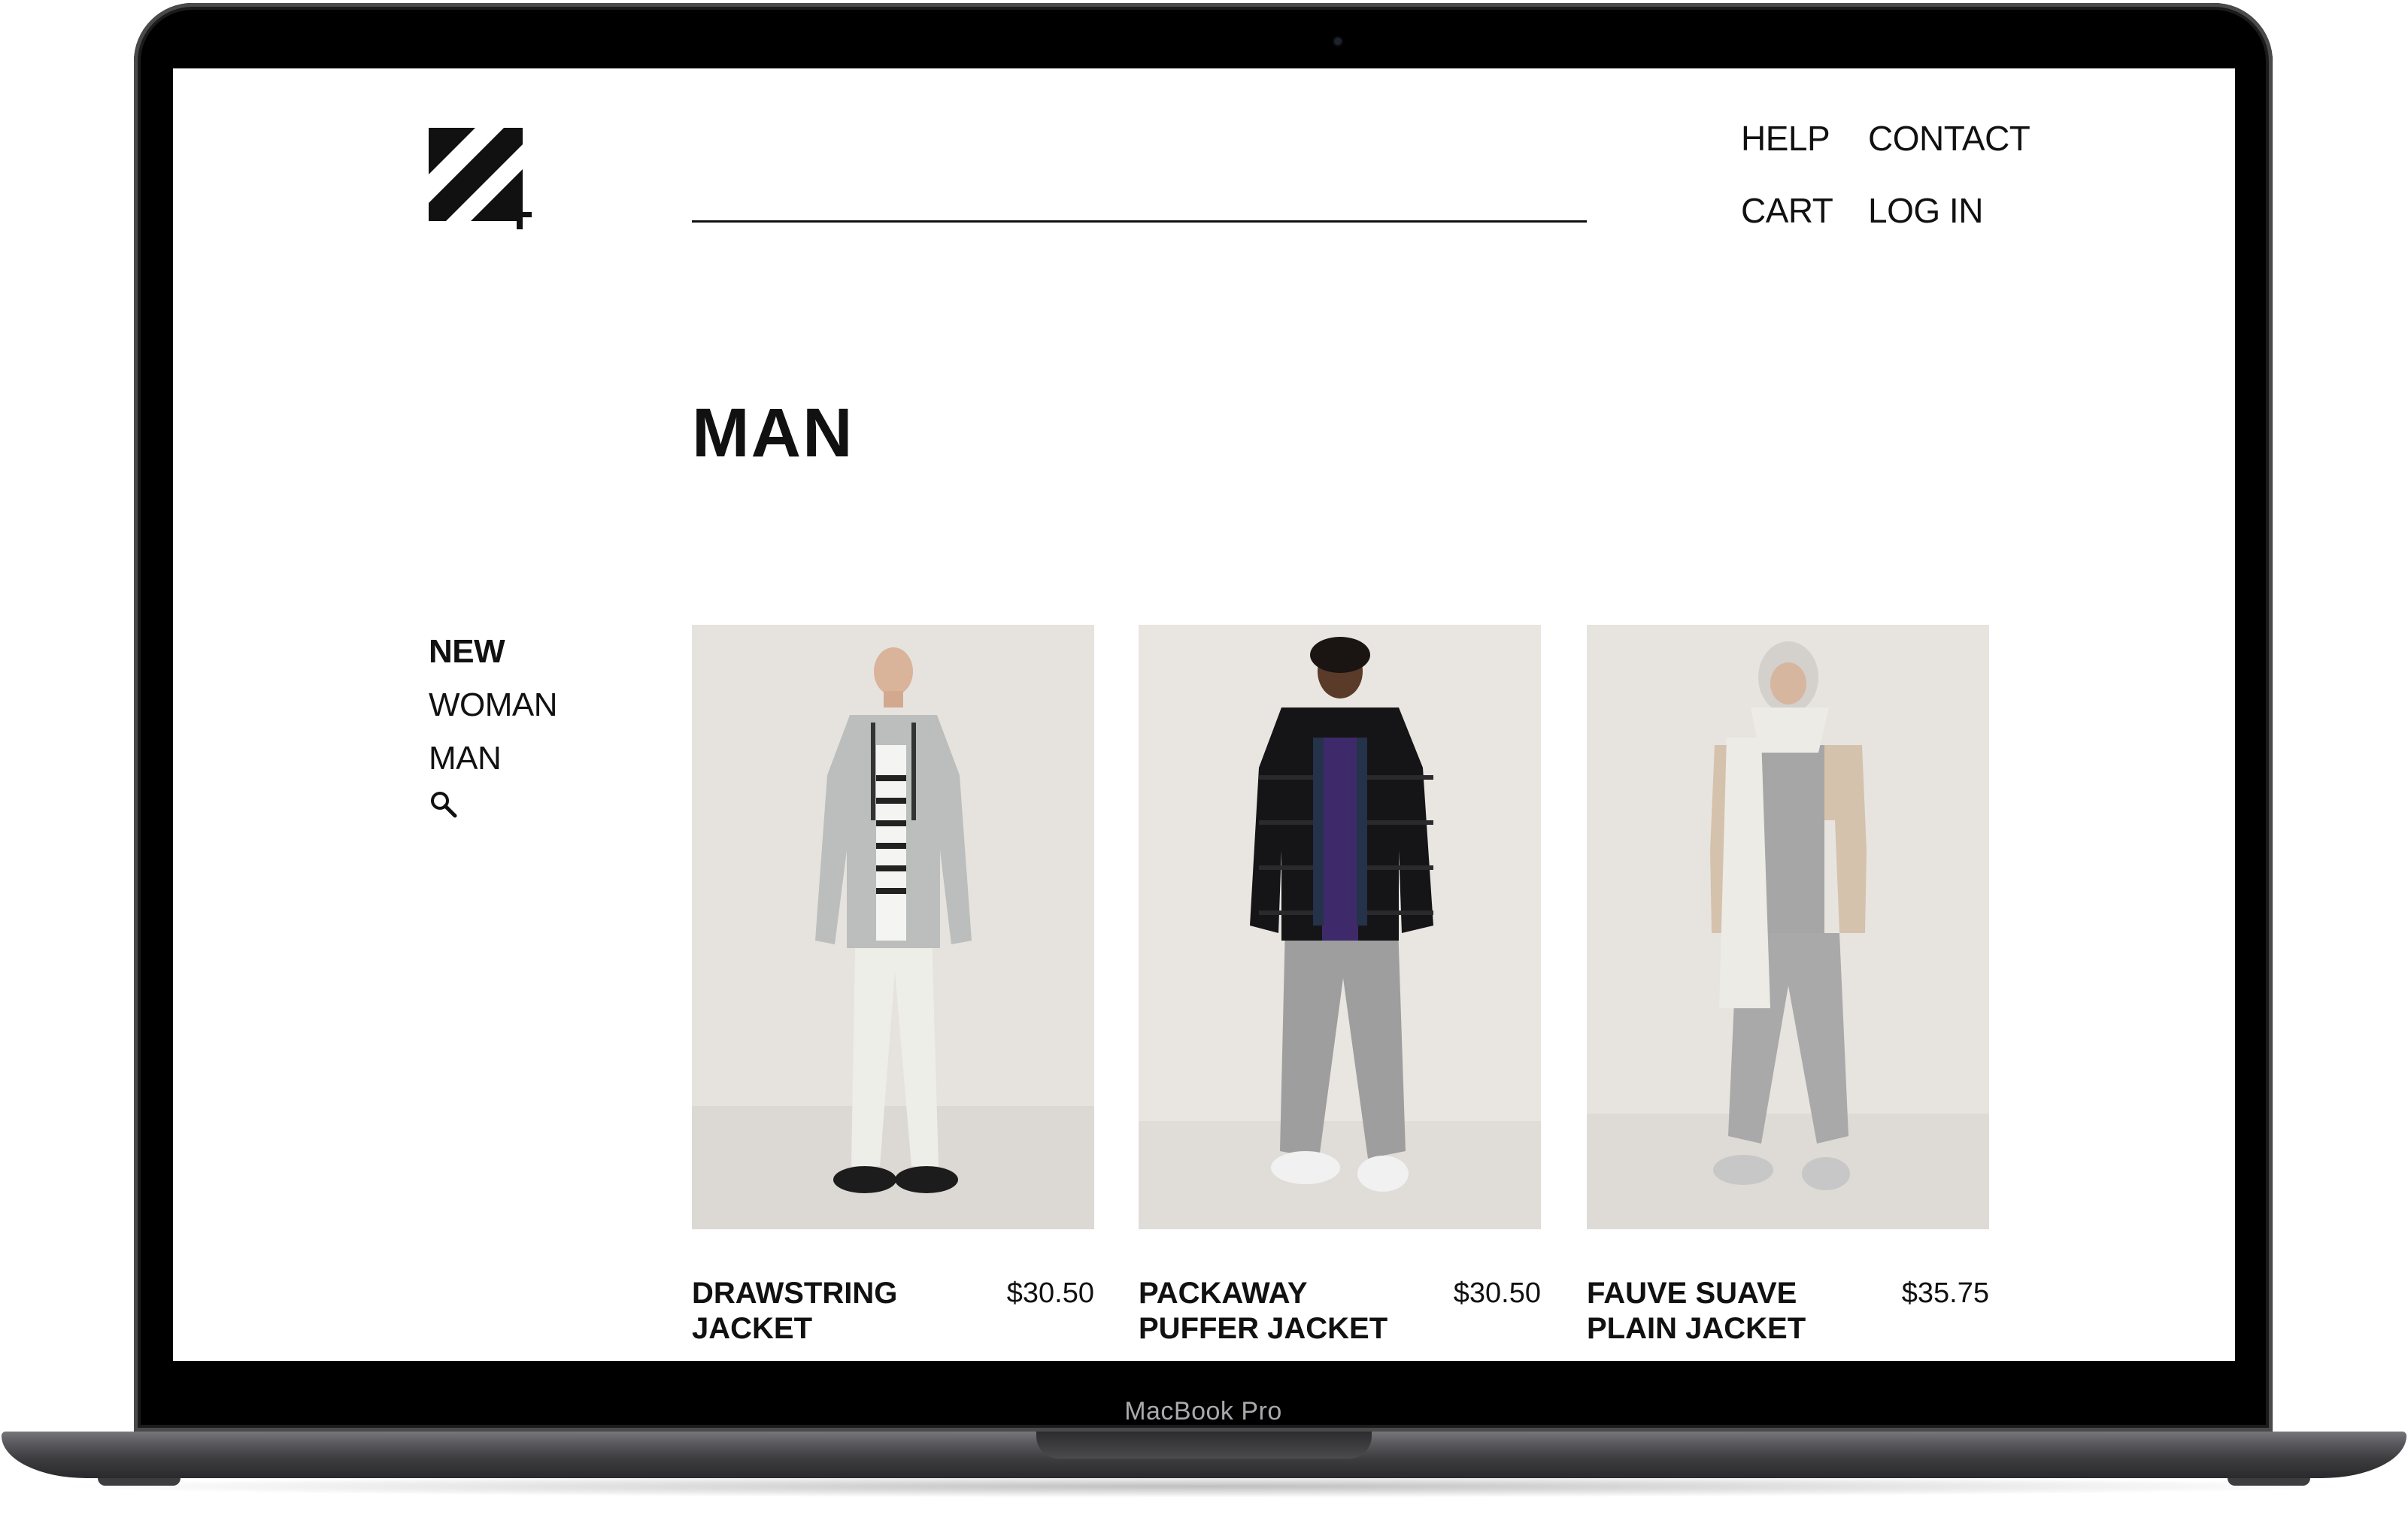 This screenshot has height=1515, width=2408. I want to click on help-link: HELP, so click(1785, 138).